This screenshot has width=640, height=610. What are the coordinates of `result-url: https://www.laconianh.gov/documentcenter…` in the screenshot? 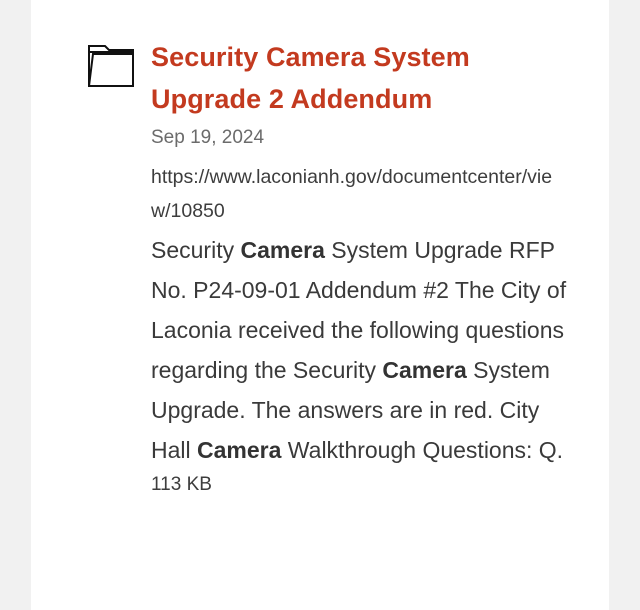 It's located at (352, 194).